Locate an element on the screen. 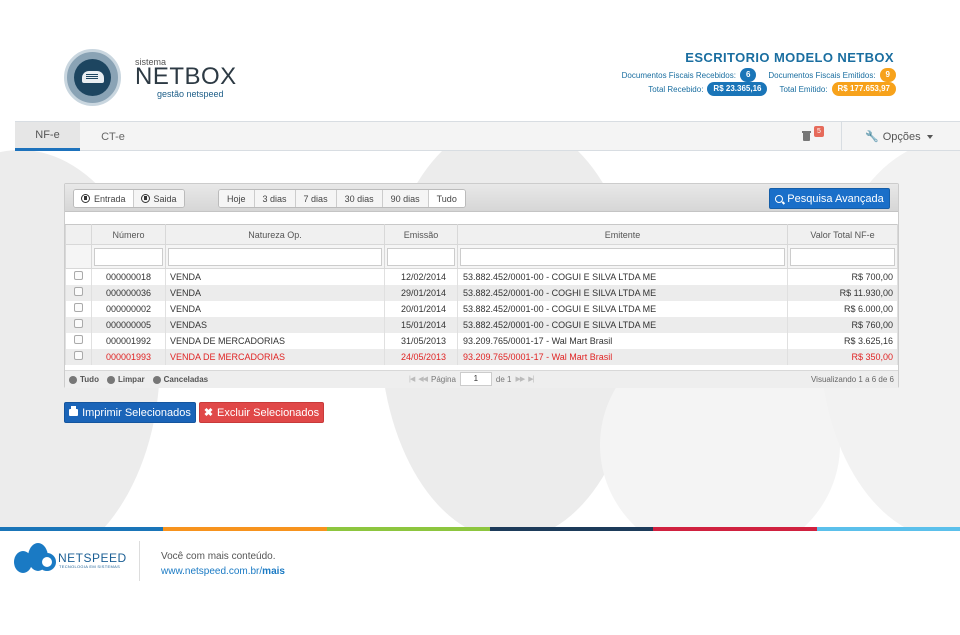 The height and width of the screenshot is (635, 960). logo-inner is located at coordinates (92, 77).